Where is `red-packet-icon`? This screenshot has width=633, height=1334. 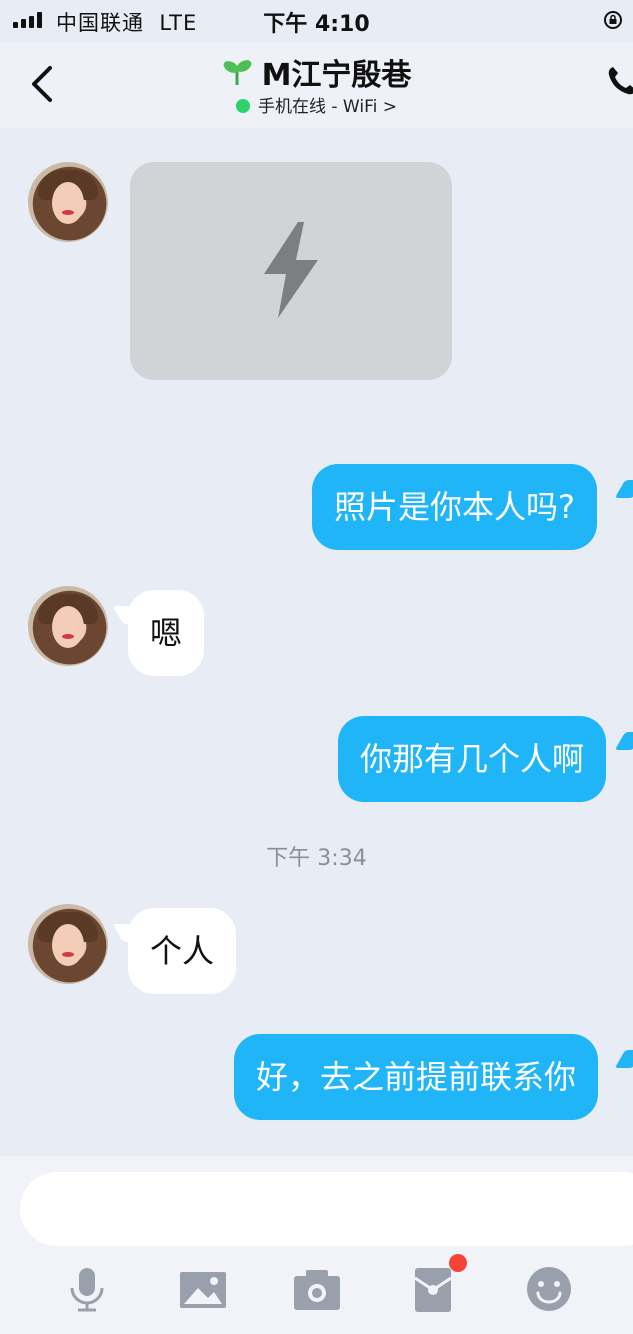 red-packet-icon is located at coordinates (433, 1289).